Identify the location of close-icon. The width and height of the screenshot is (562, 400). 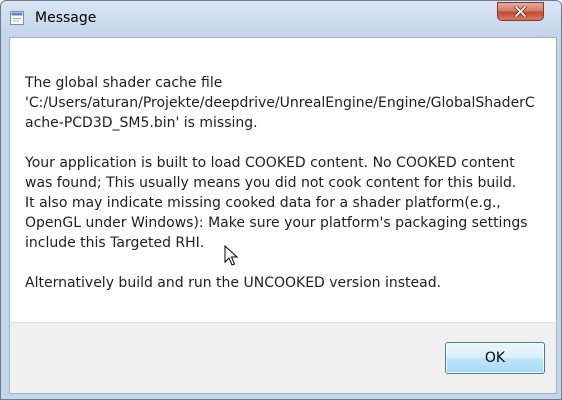
(520, 11).